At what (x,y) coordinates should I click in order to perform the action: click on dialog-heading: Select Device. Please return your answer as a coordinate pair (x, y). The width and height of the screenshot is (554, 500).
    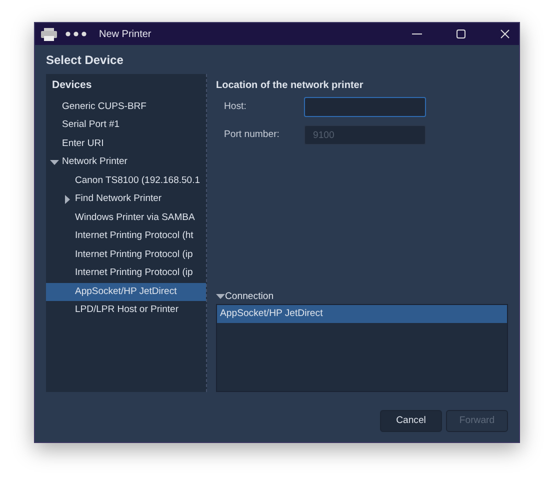
    Looking at the image, I should click on (85, 60).